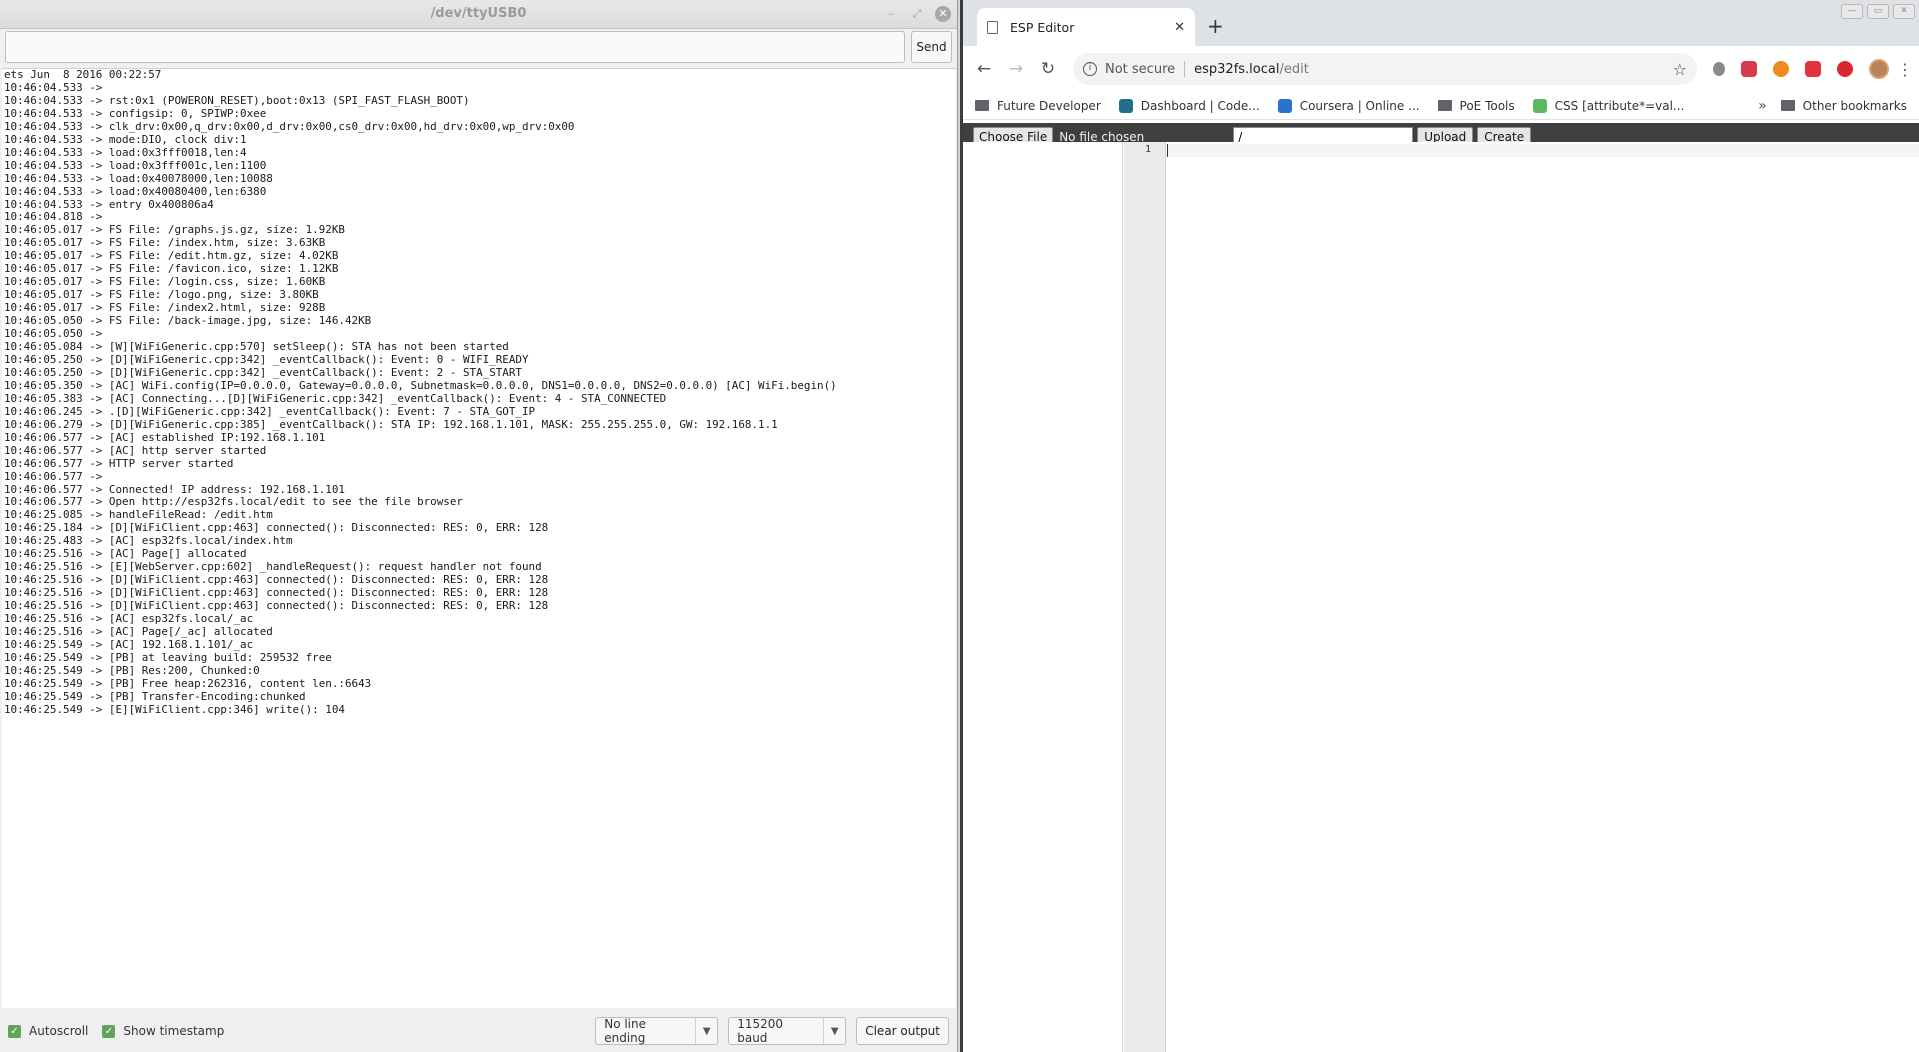 The width and height of the screenshot is (1919, 1052). Describe the element at coordinates (1813, 69) in the screenshot. I see `red-extension-icon` at that location.